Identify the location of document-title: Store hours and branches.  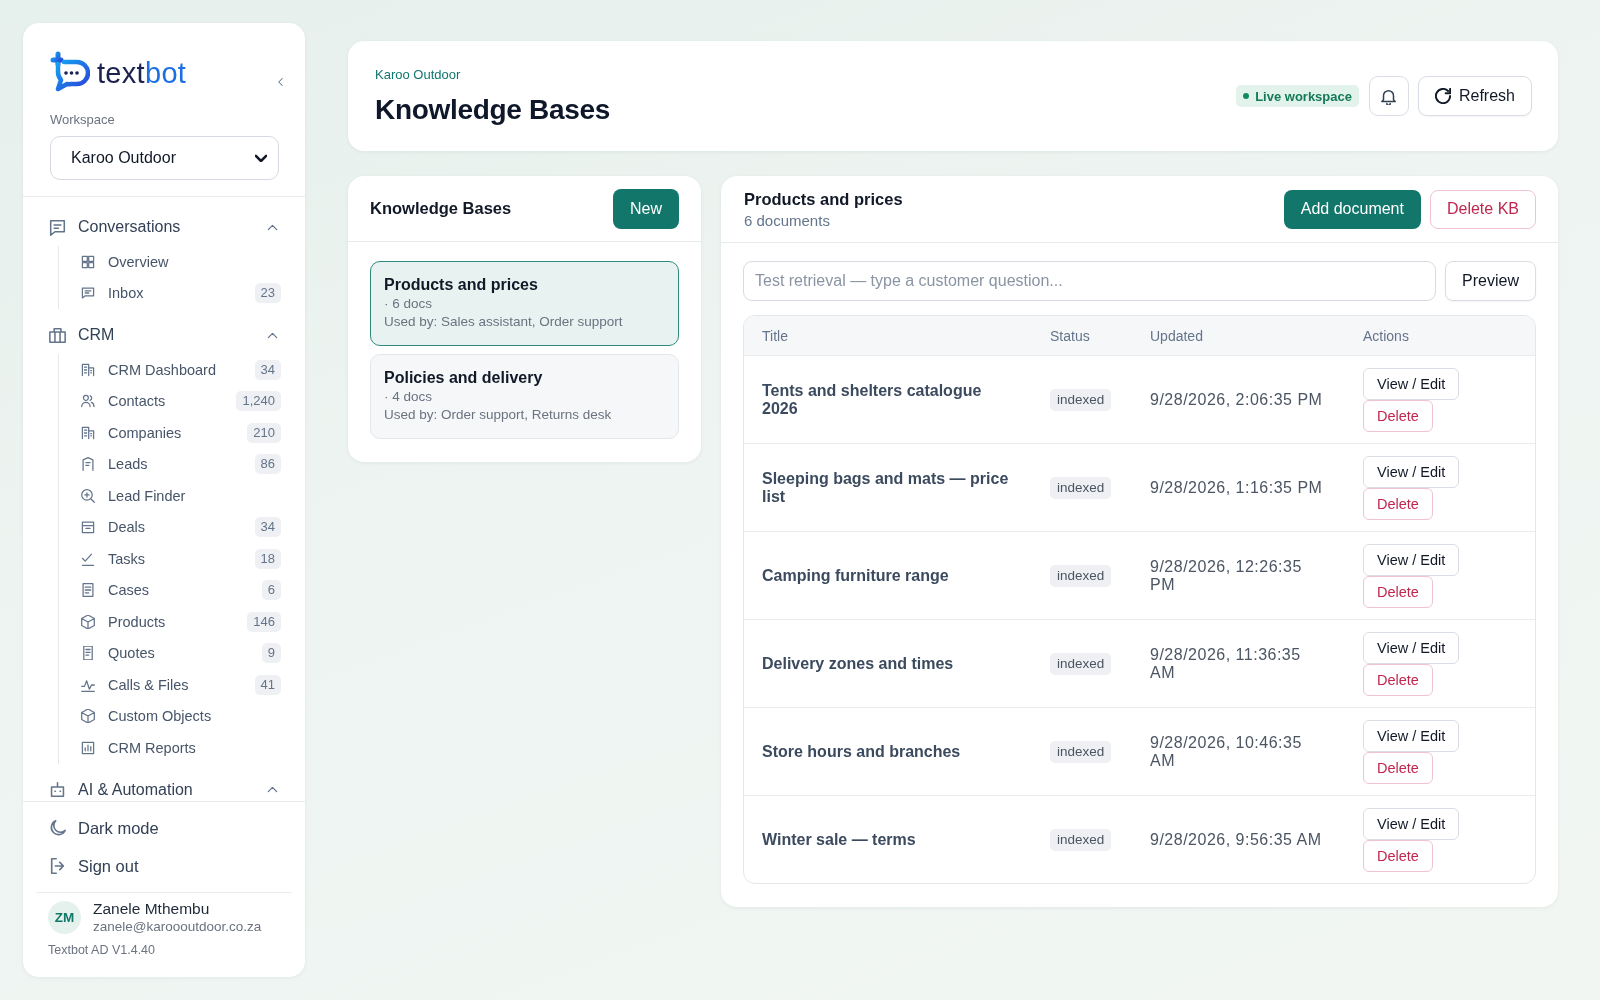
(861, 751).